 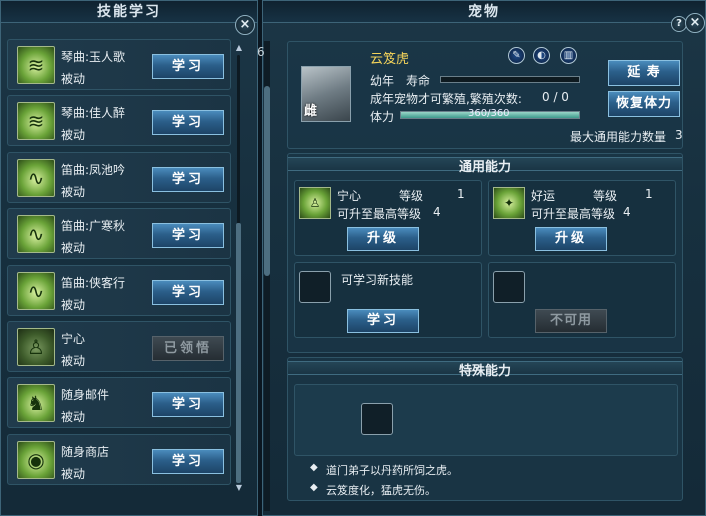 I want to click on skill-row: ≋ 琴曲:玉人歌 被动 学习, so click(x=119, y=65).